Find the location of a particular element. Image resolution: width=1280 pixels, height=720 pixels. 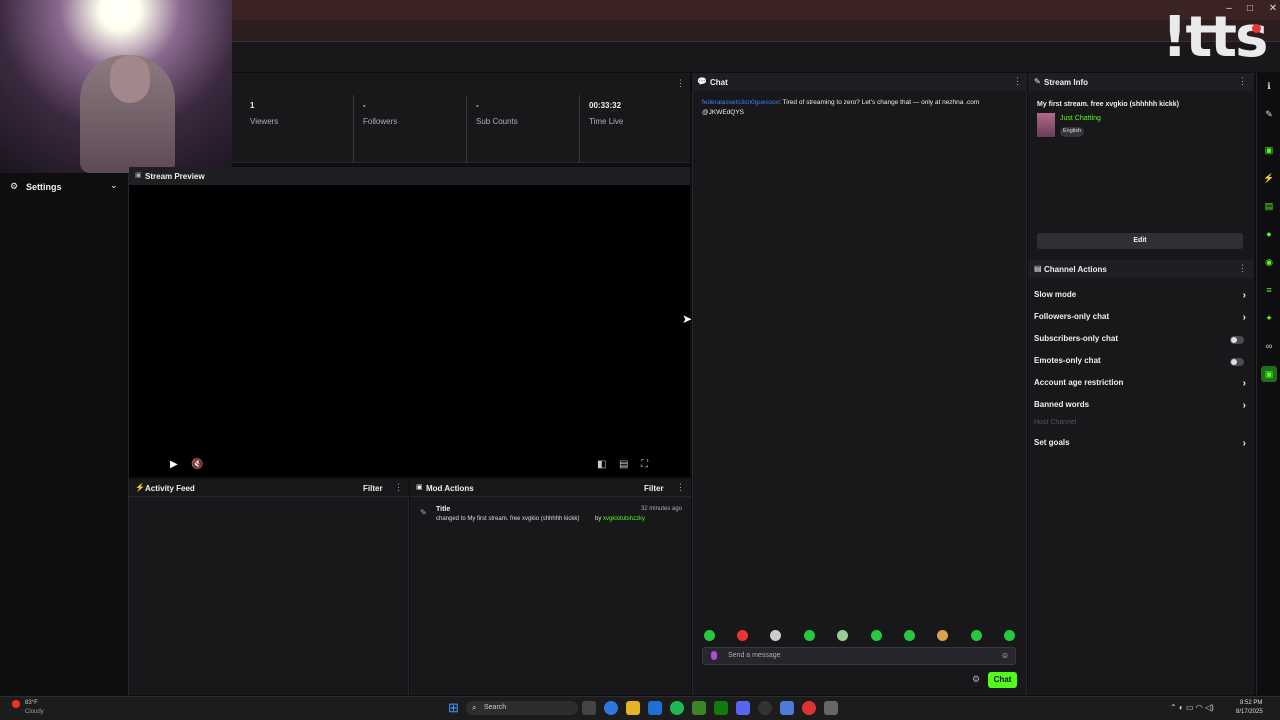

obs-icon is located at coordinates (765, 708).